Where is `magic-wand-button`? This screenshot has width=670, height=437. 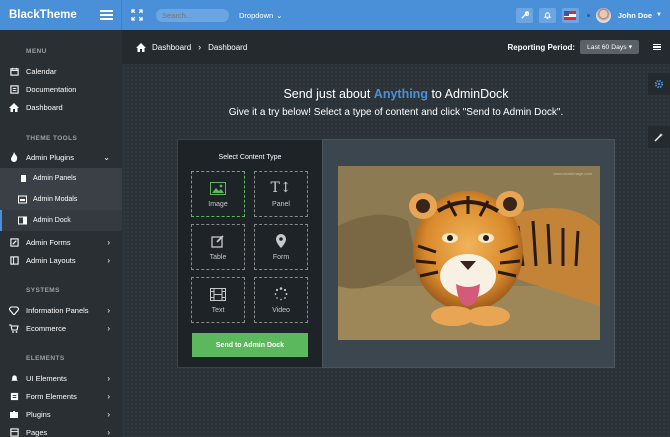
magic-wand-button is located at coordinates (659, 137).